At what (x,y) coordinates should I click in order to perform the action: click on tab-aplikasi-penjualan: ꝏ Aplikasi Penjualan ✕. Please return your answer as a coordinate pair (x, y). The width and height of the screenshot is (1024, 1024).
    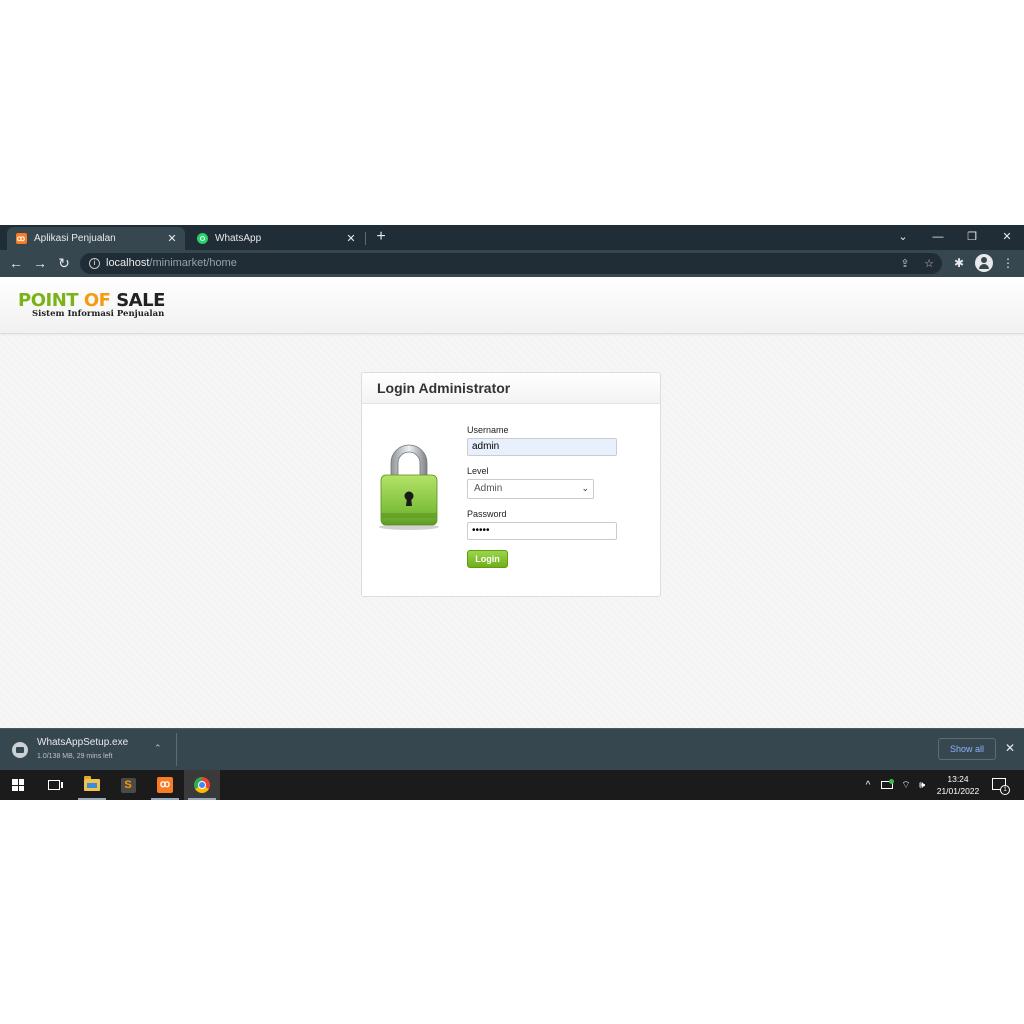
    Looking at the image, I should click on (96, 238).